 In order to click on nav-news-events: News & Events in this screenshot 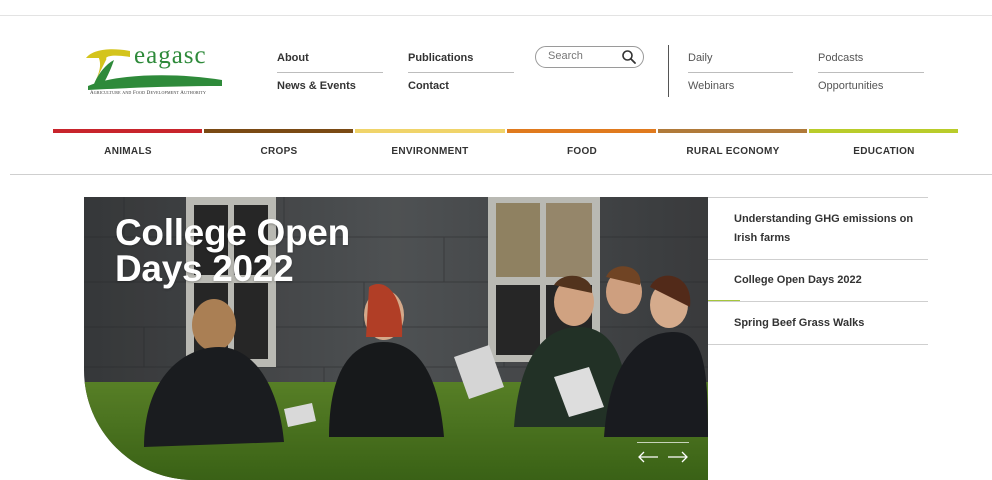, I will do `click(316, 86)`.